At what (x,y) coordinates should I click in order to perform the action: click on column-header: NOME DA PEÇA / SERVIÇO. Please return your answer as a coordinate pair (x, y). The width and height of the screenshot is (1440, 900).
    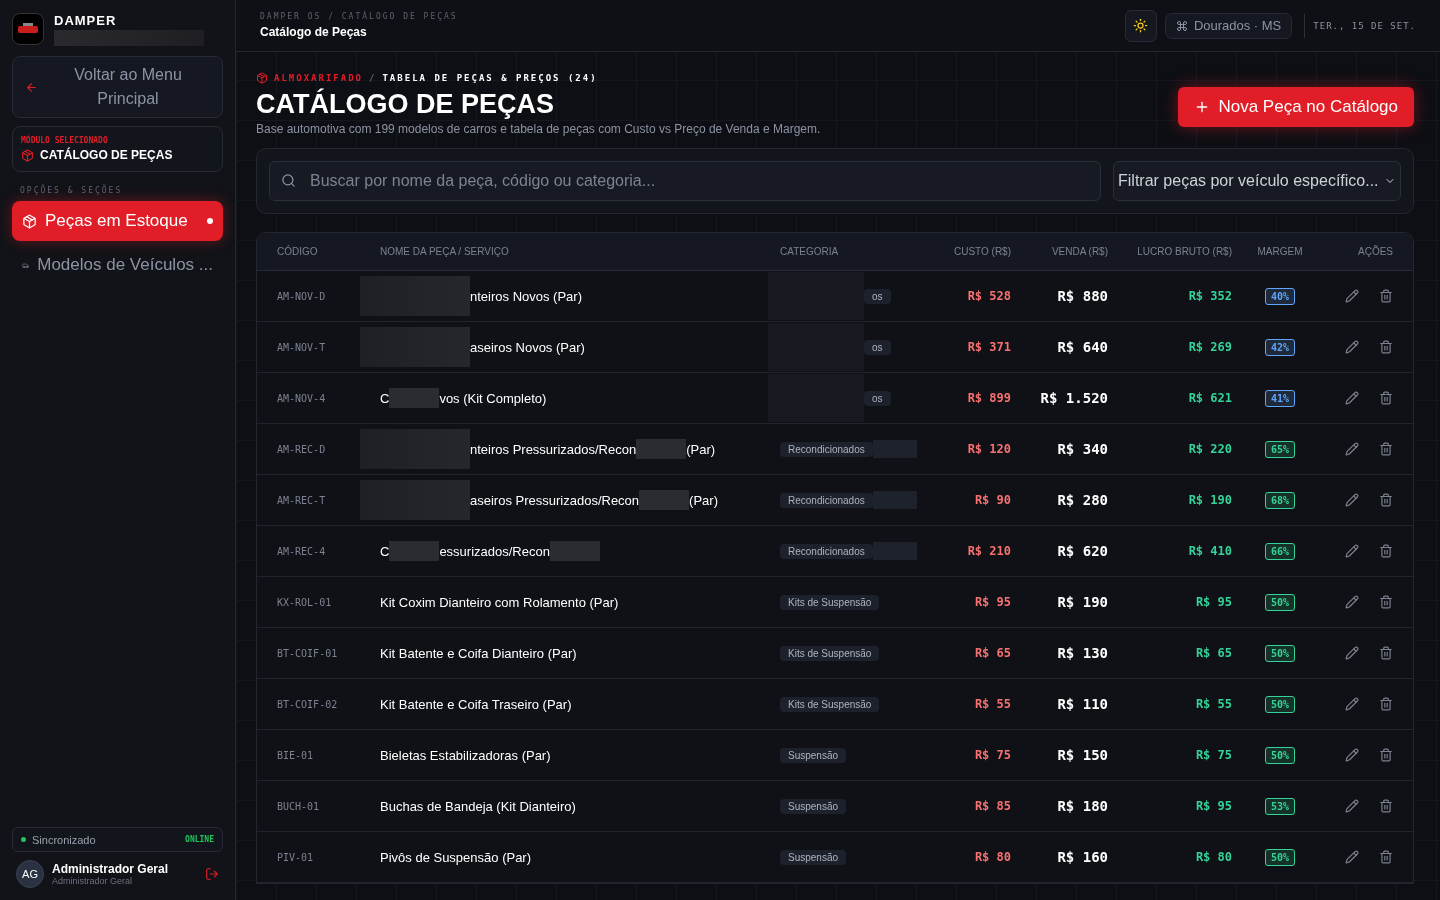
    Looking at the image, I should click on (445, 251).